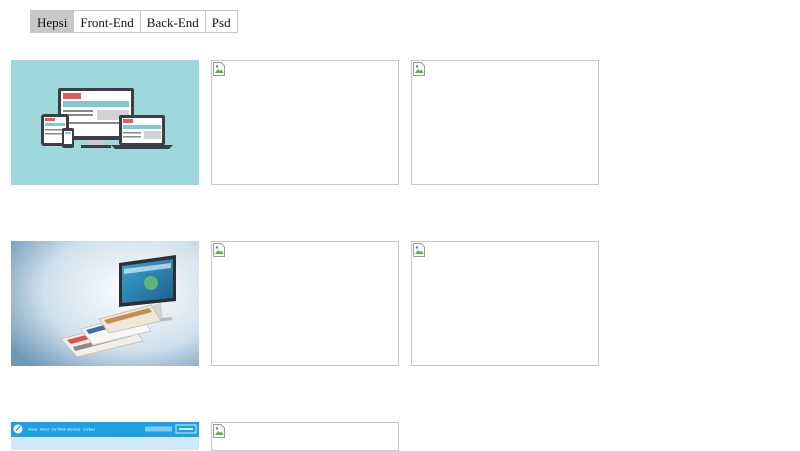  What do you see at coordinates (107, 21) in the screenshot?
I see `filter-front-end-button: Front-End` at bounding box center [107, 21].